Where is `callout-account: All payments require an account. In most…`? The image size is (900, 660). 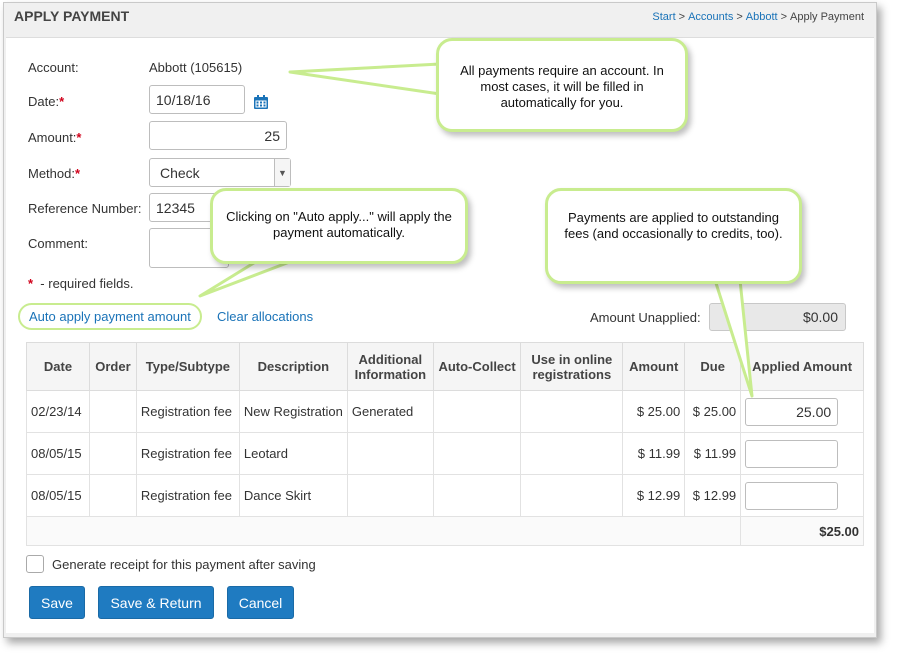
callout-account: All payments require an account. In most… is located at coordinates (562, 85).